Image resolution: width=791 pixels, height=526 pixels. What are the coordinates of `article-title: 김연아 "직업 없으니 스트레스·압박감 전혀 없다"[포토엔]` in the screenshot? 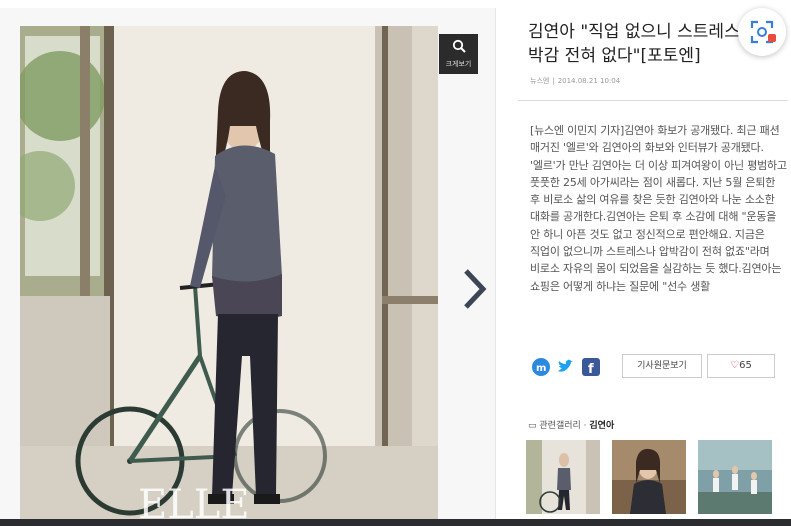 It's located at (644, 44).